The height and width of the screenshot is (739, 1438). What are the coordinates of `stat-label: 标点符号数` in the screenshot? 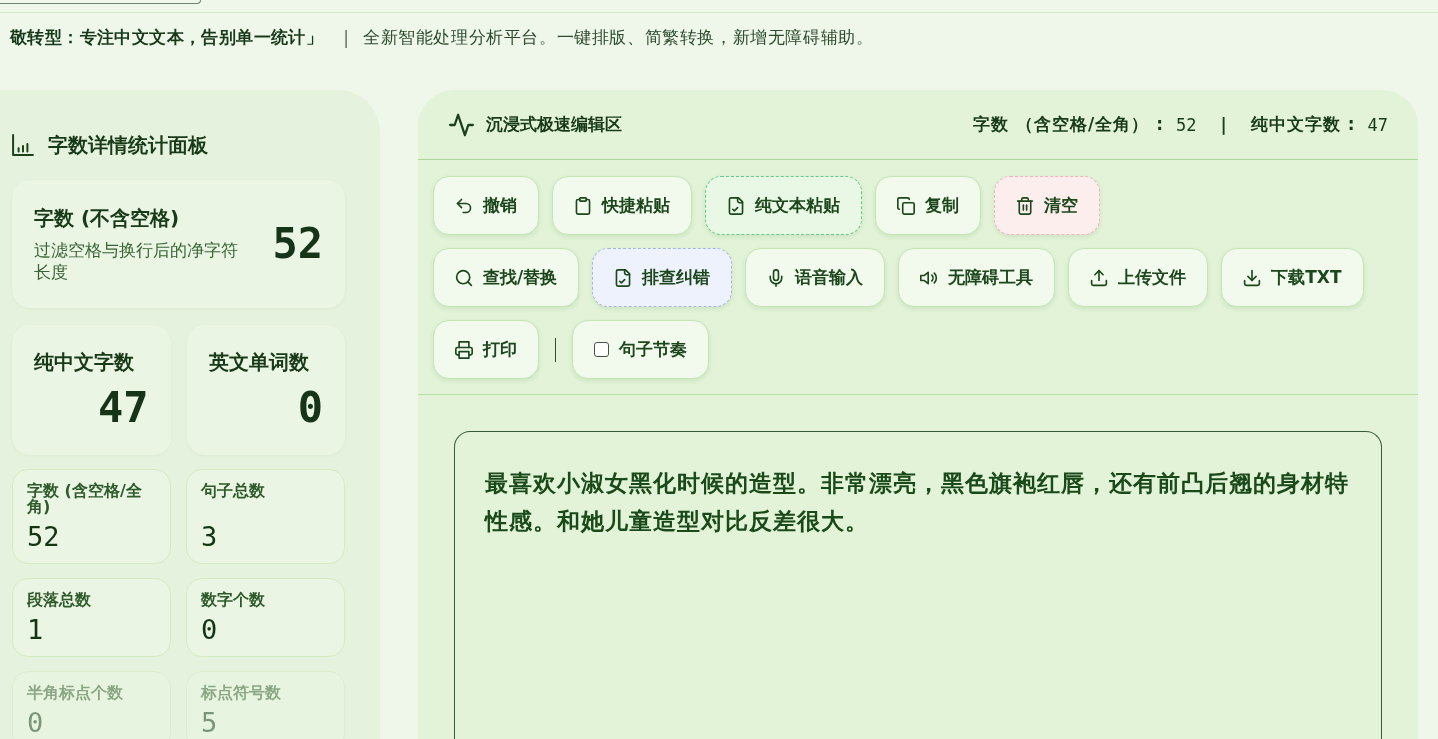 It's located at (241, 693).